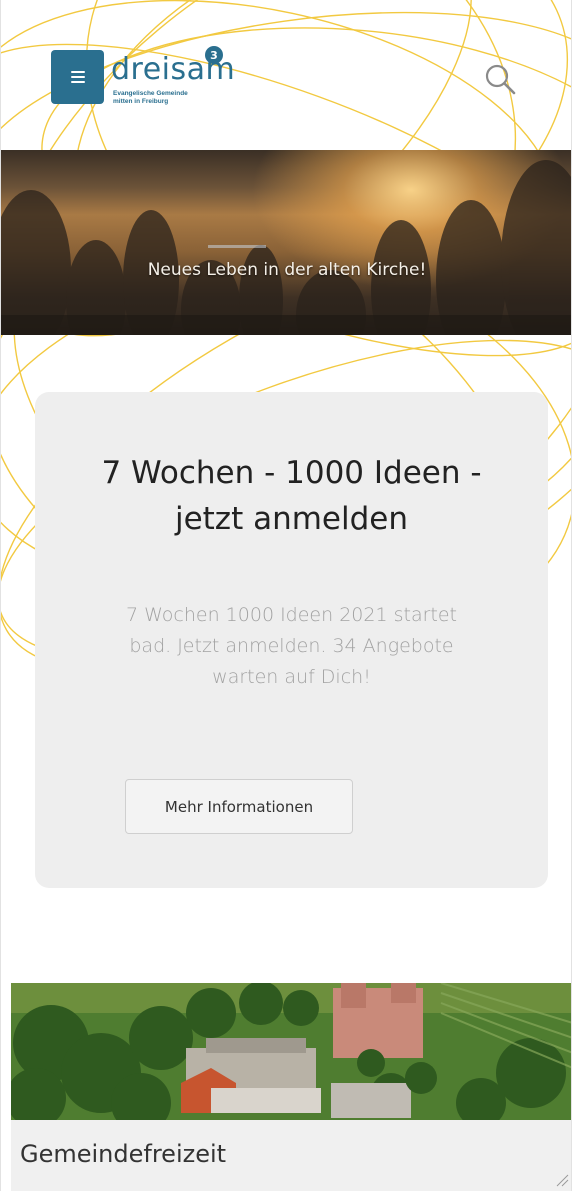 This screenshot has height=1191, width=572. I want to click on search-icon, so click(500, 79).